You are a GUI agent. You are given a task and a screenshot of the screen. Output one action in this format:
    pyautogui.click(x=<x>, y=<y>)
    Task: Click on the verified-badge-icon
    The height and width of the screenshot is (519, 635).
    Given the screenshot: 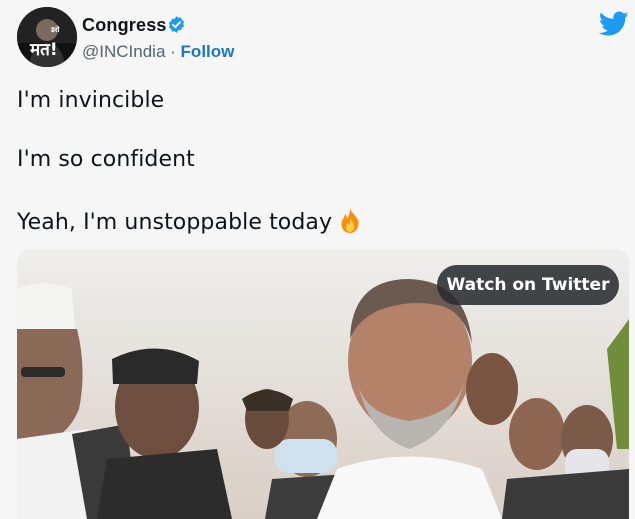 What is the action you would take?
    pyautogui.click(x=176, y=24)
    